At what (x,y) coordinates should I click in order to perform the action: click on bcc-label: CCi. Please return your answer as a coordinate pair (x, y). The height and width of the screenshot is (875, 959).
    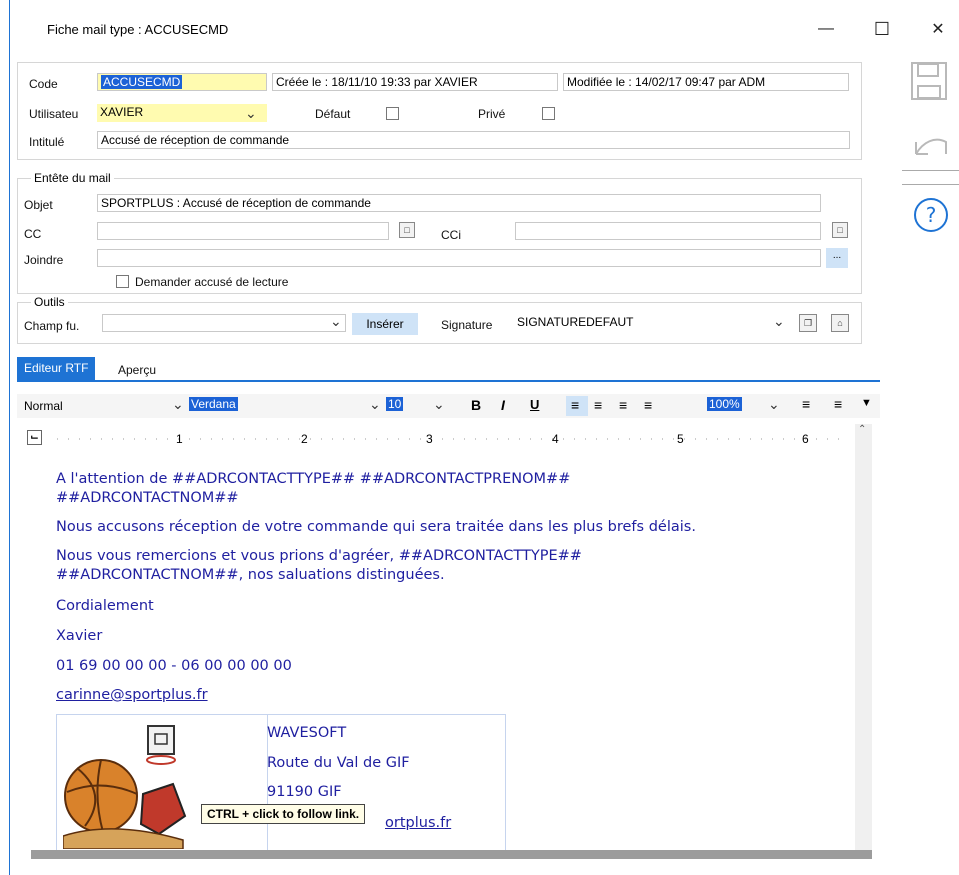
    Looking at the image, I should click on (451, 235).